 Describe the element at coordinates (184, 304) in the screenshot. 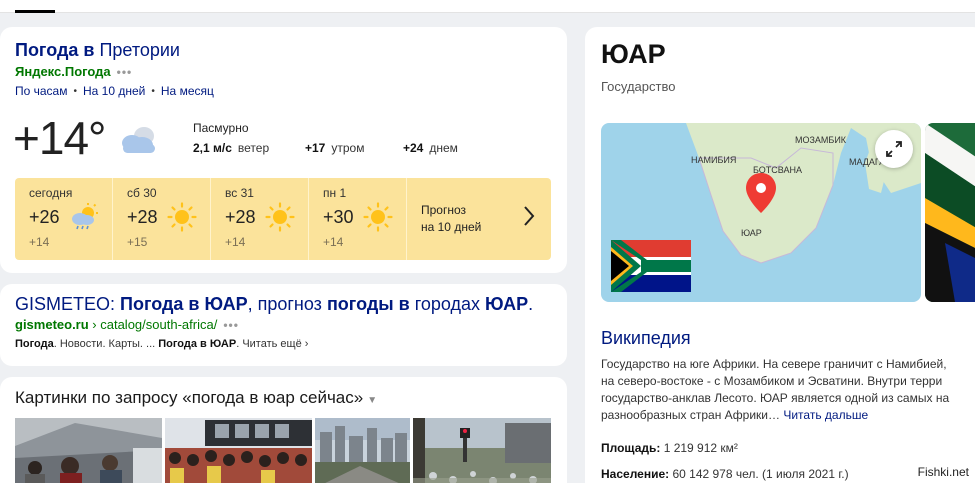

I see `title-part-bold: Погода в ЮАР` at that location.